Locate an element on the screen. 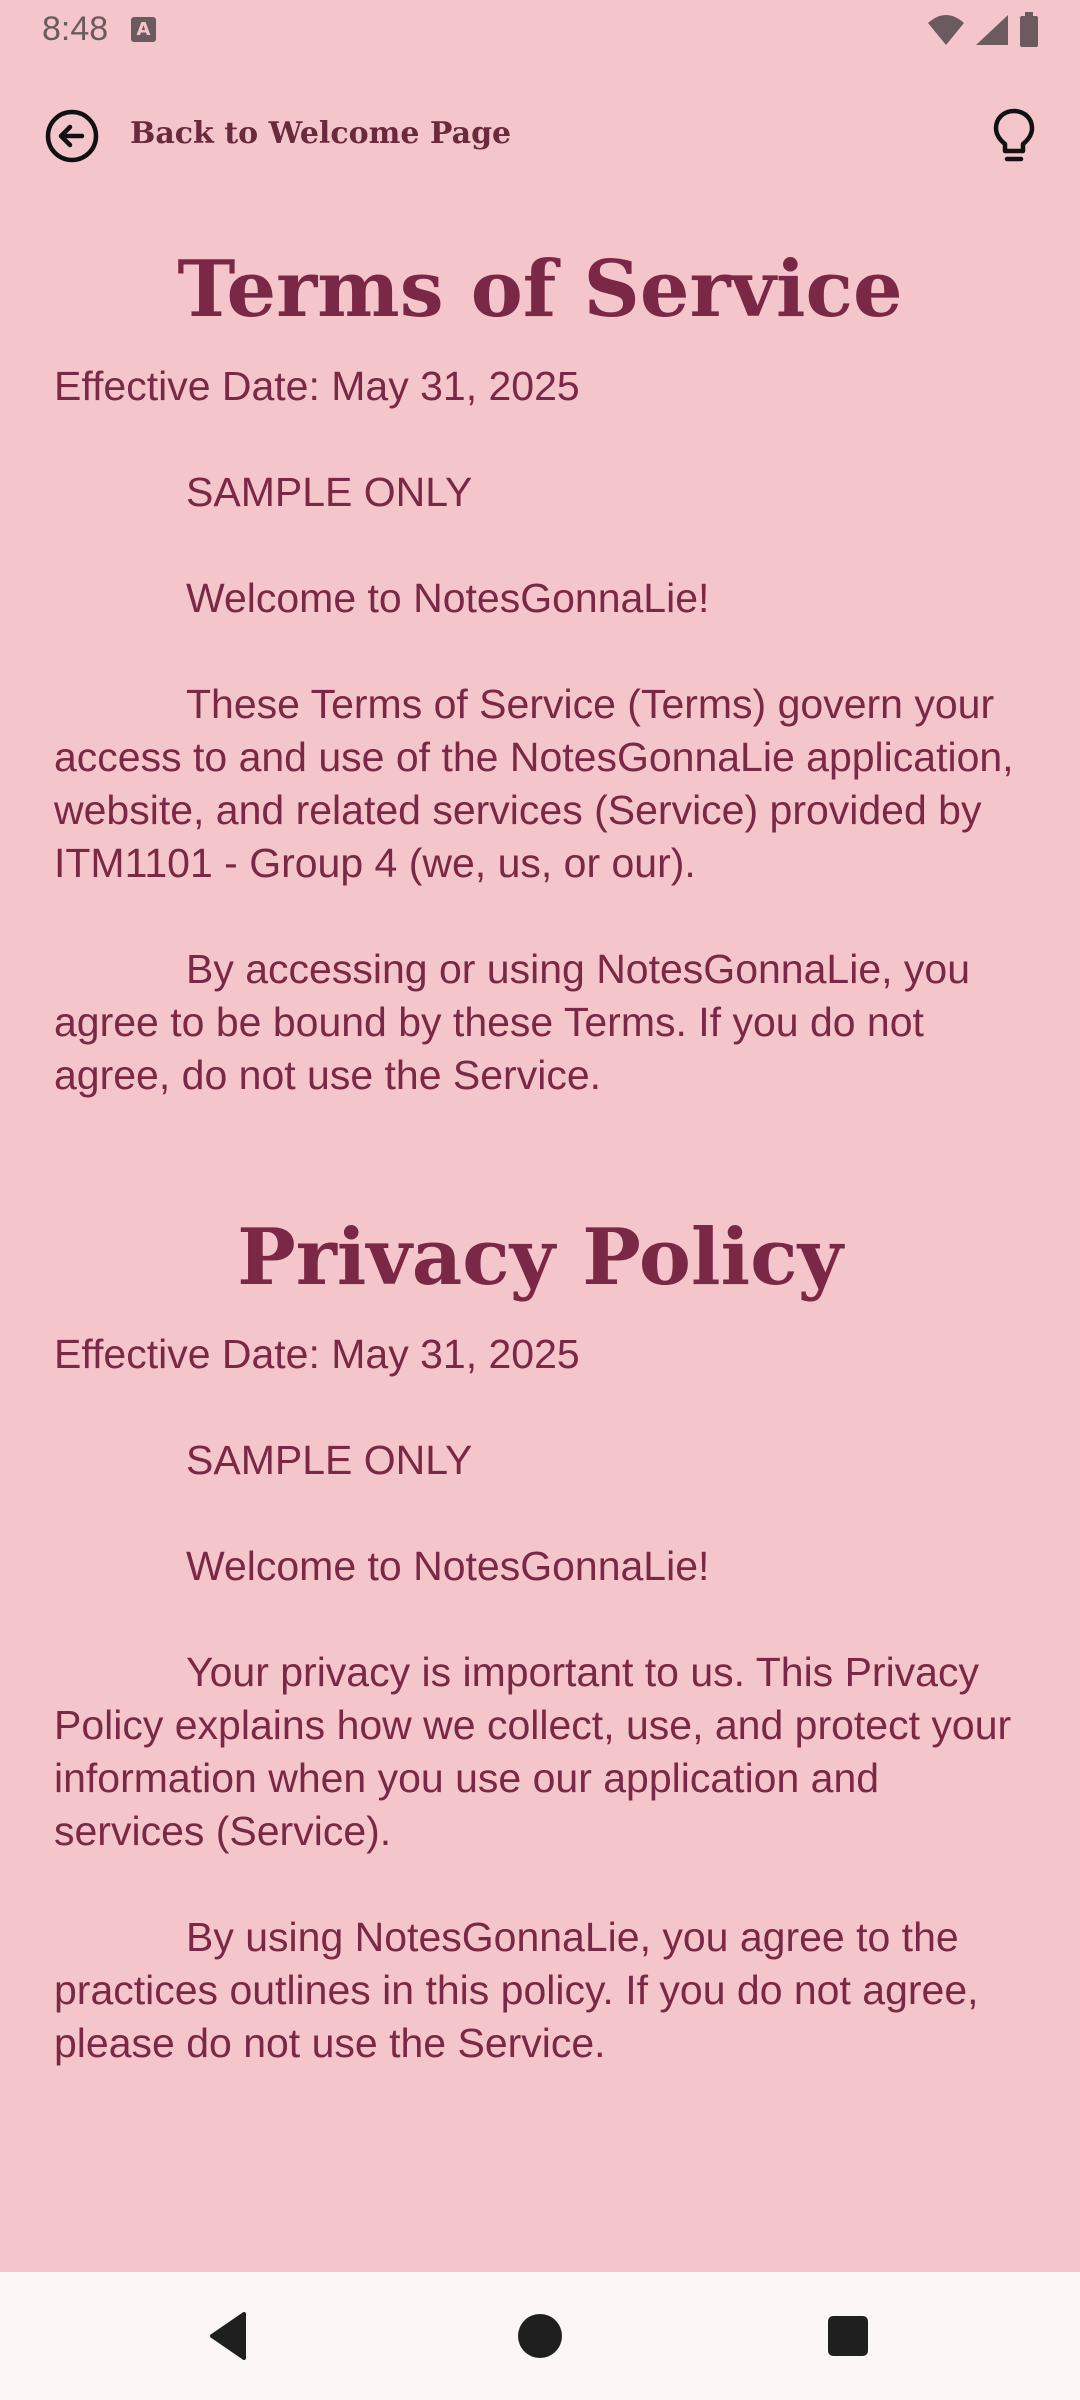  top-app-bar: Back to Welcome Page is located at coordinates (540, 136).